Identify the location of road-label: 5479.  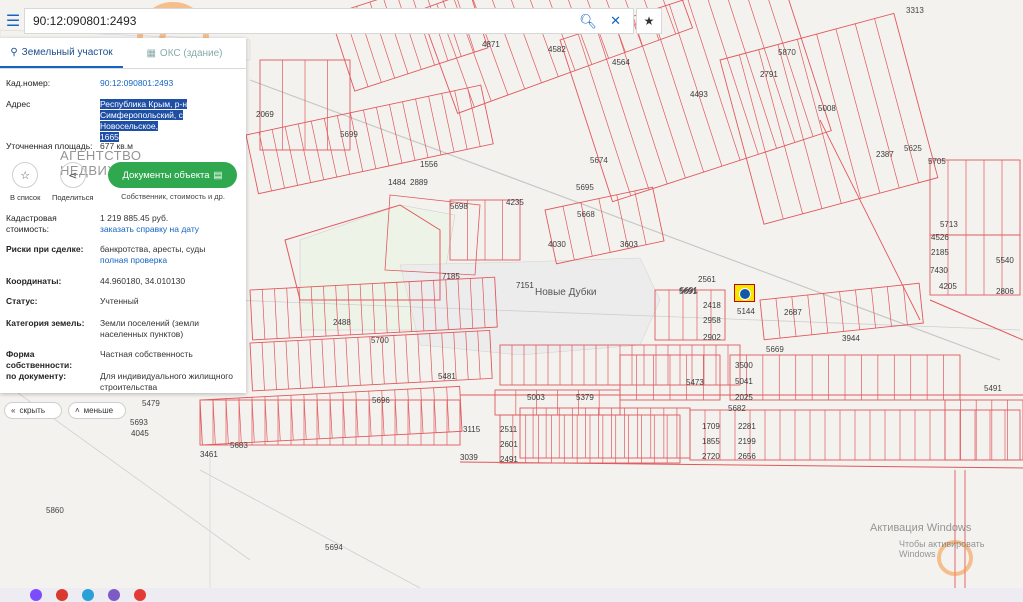
(151, 403).